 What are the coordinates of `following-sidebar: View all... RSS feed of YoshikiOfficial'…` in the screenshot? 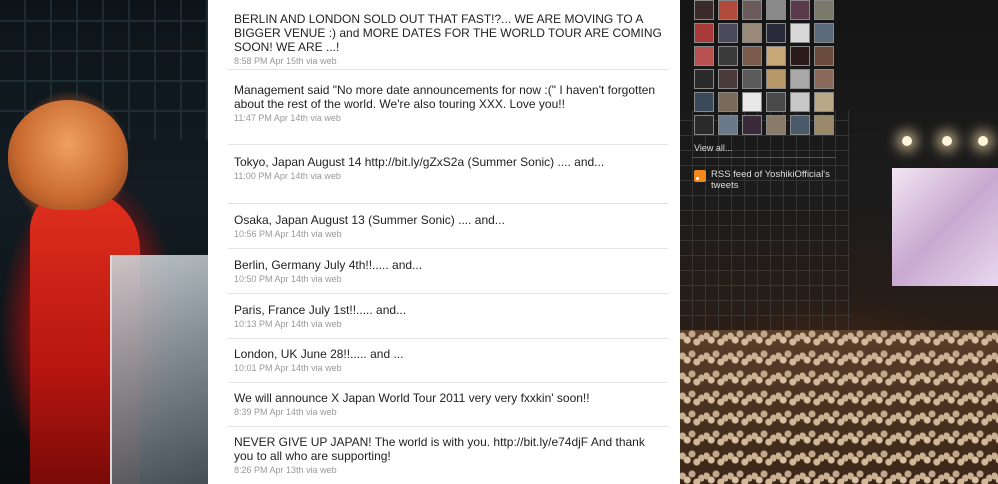 It's located at (767, 100).